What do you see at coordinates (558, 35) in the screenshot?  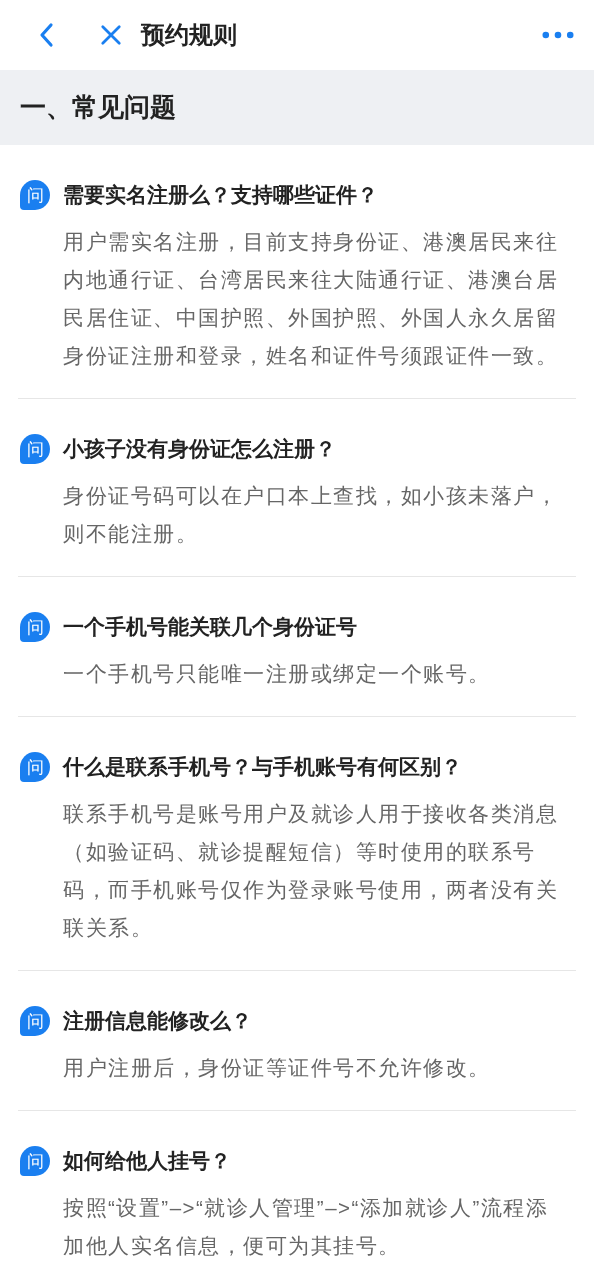 I see `more-icon` at bounding box center [558, 35].